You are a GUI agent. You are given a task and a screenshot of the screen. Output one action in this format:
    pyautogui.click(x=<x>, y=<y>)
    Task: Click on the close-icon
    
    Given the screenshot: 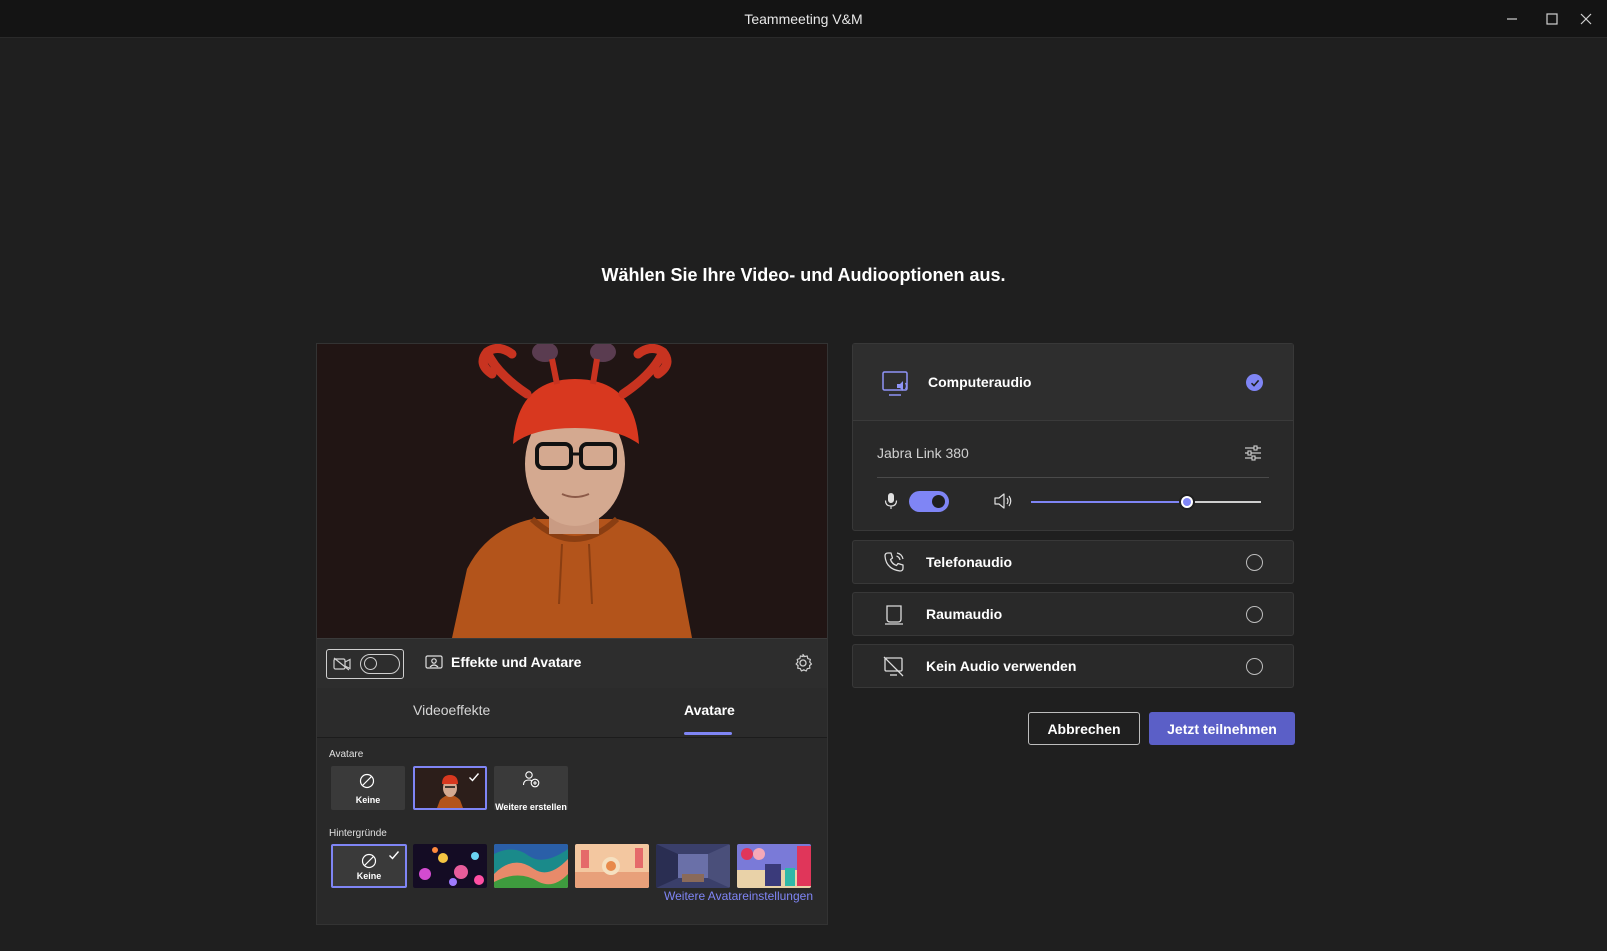 What is the action you would take?
    pyautogui.click(x=1586, y=19)
    